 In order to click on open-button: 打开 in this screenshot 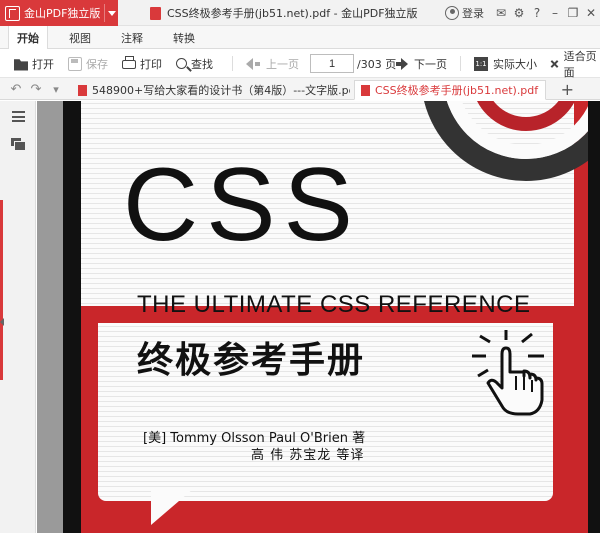, I will do `click(34, 63)`.